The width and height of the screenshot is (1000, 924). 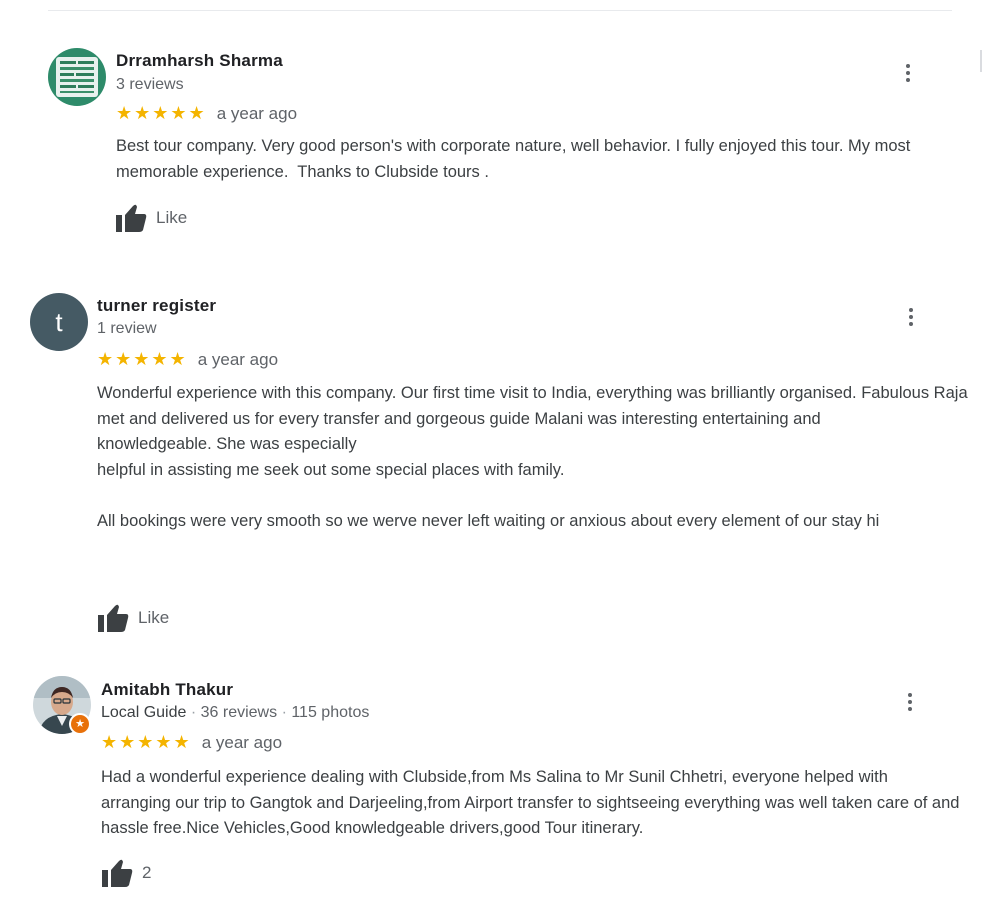 I want to click on reviewer-name: turner register, so click(x=156, y=306).